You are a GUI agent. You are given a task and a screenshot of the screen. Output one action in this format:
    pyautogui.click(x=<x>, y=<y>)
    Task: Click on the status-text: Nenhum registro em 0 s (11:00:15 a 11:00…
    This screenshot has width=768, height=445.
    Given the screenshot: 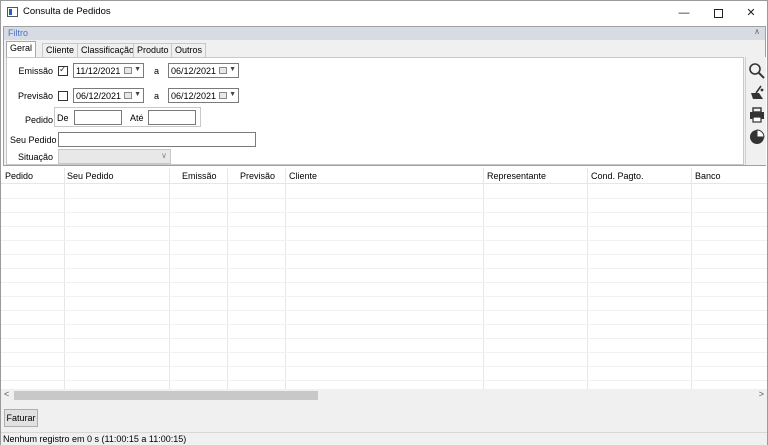 What is the action you would take?
    pyautogui.click(x=95, y=439)
    